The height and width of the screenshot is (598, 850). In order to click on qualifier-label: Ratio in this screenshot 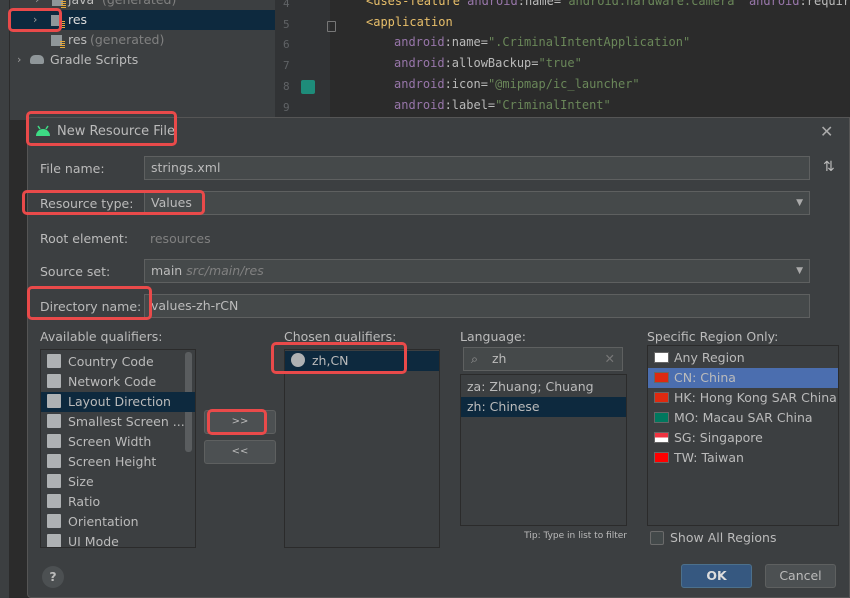, I will do `click(84, 501)`.